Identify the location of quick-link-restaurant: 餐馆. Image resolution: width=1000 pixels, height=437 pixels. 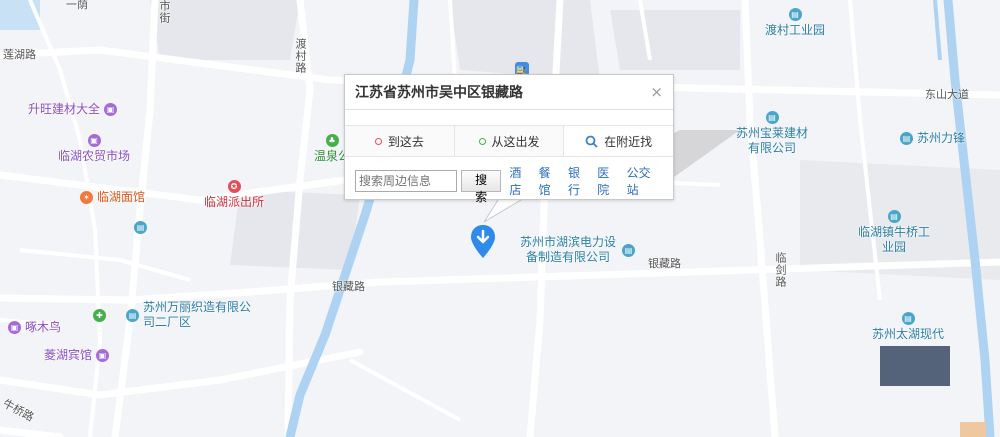
(550, 181).